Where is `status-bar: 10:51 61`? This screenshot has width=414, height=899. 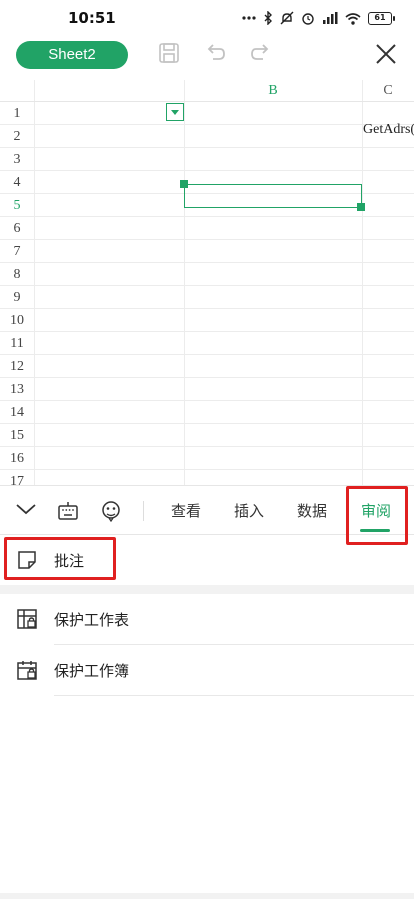 status-bar: 10:51 61 is located at coordinates (207, 18).